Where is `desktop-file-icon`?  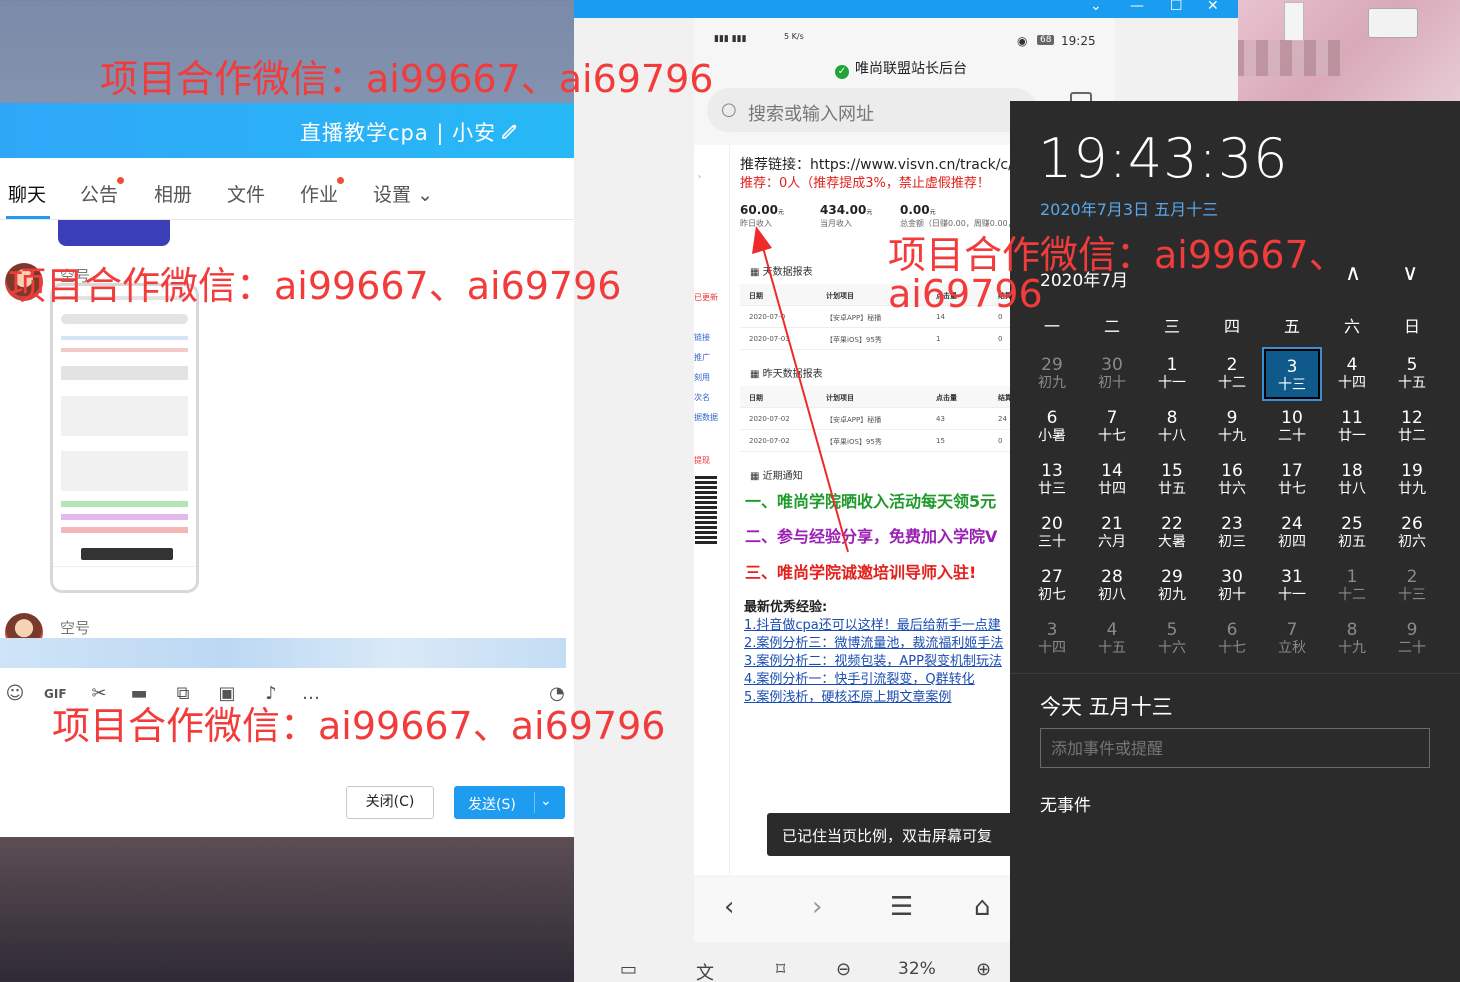
desktop-file-icon is located at coordinates (1294, 22).